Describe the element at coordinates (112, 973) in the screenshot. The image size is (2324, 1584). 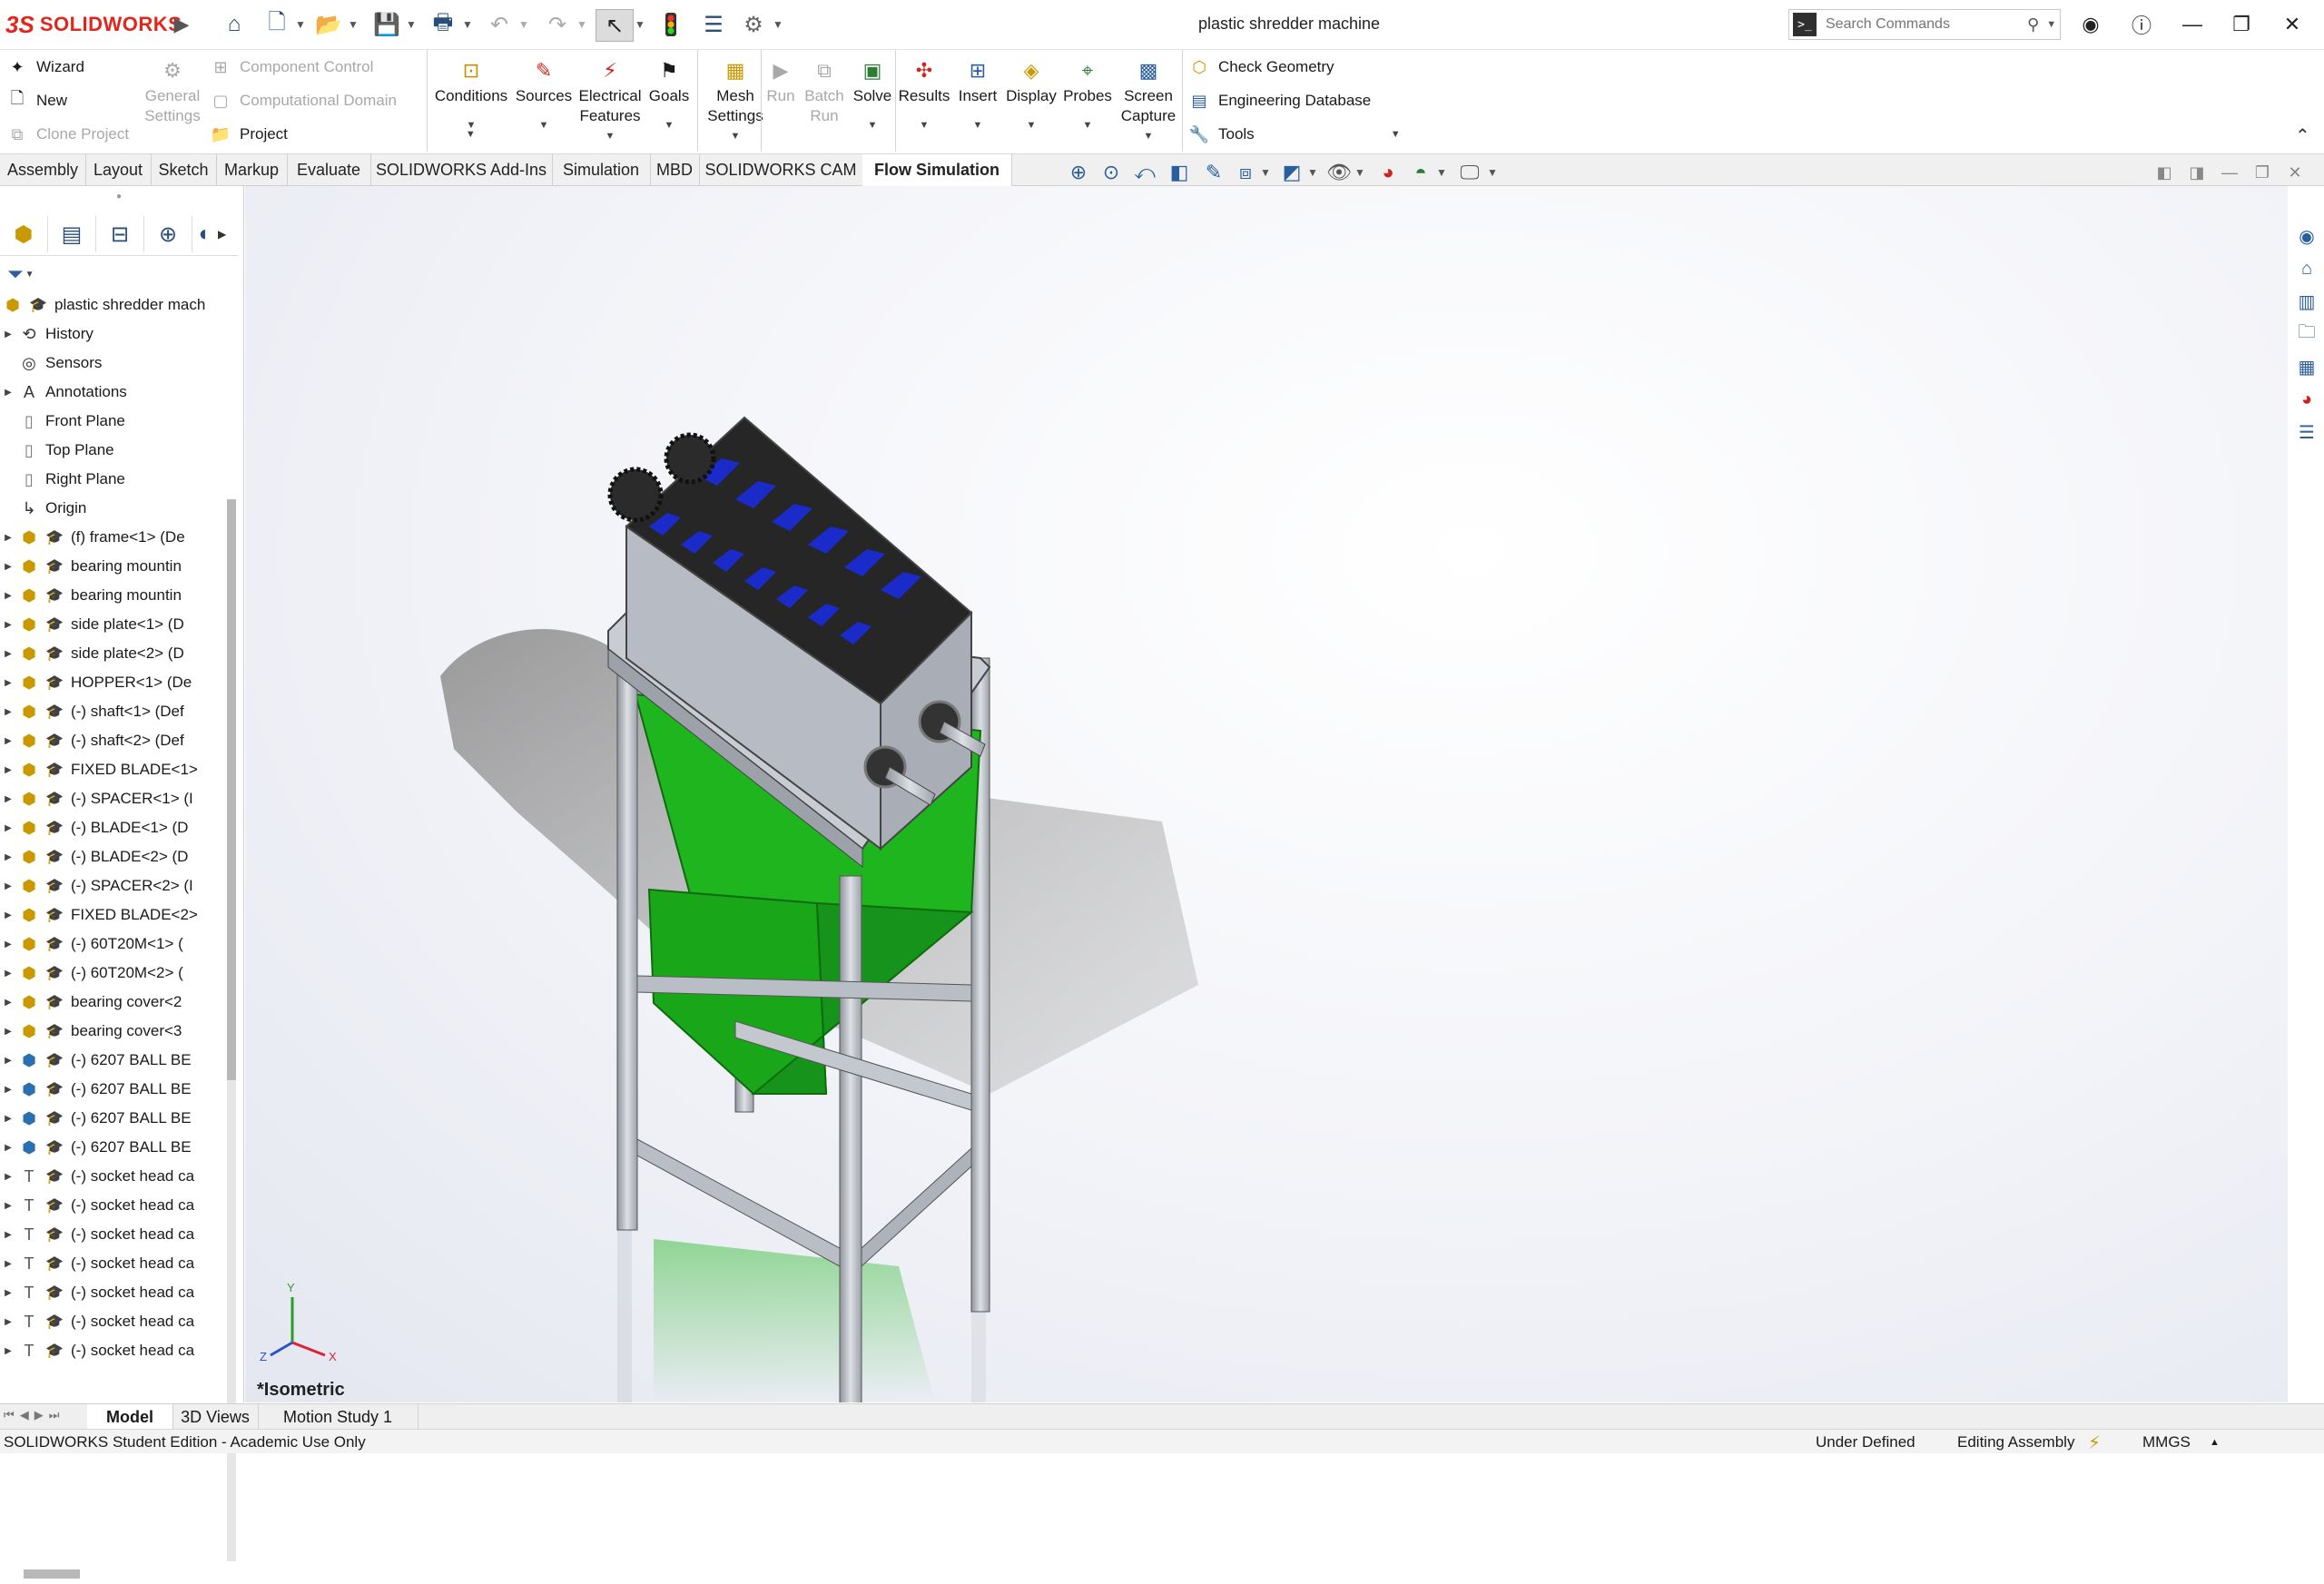
I see `tree-item: ▶ ⬢ 🎓 (-) 60T20M<2> (` at that location.